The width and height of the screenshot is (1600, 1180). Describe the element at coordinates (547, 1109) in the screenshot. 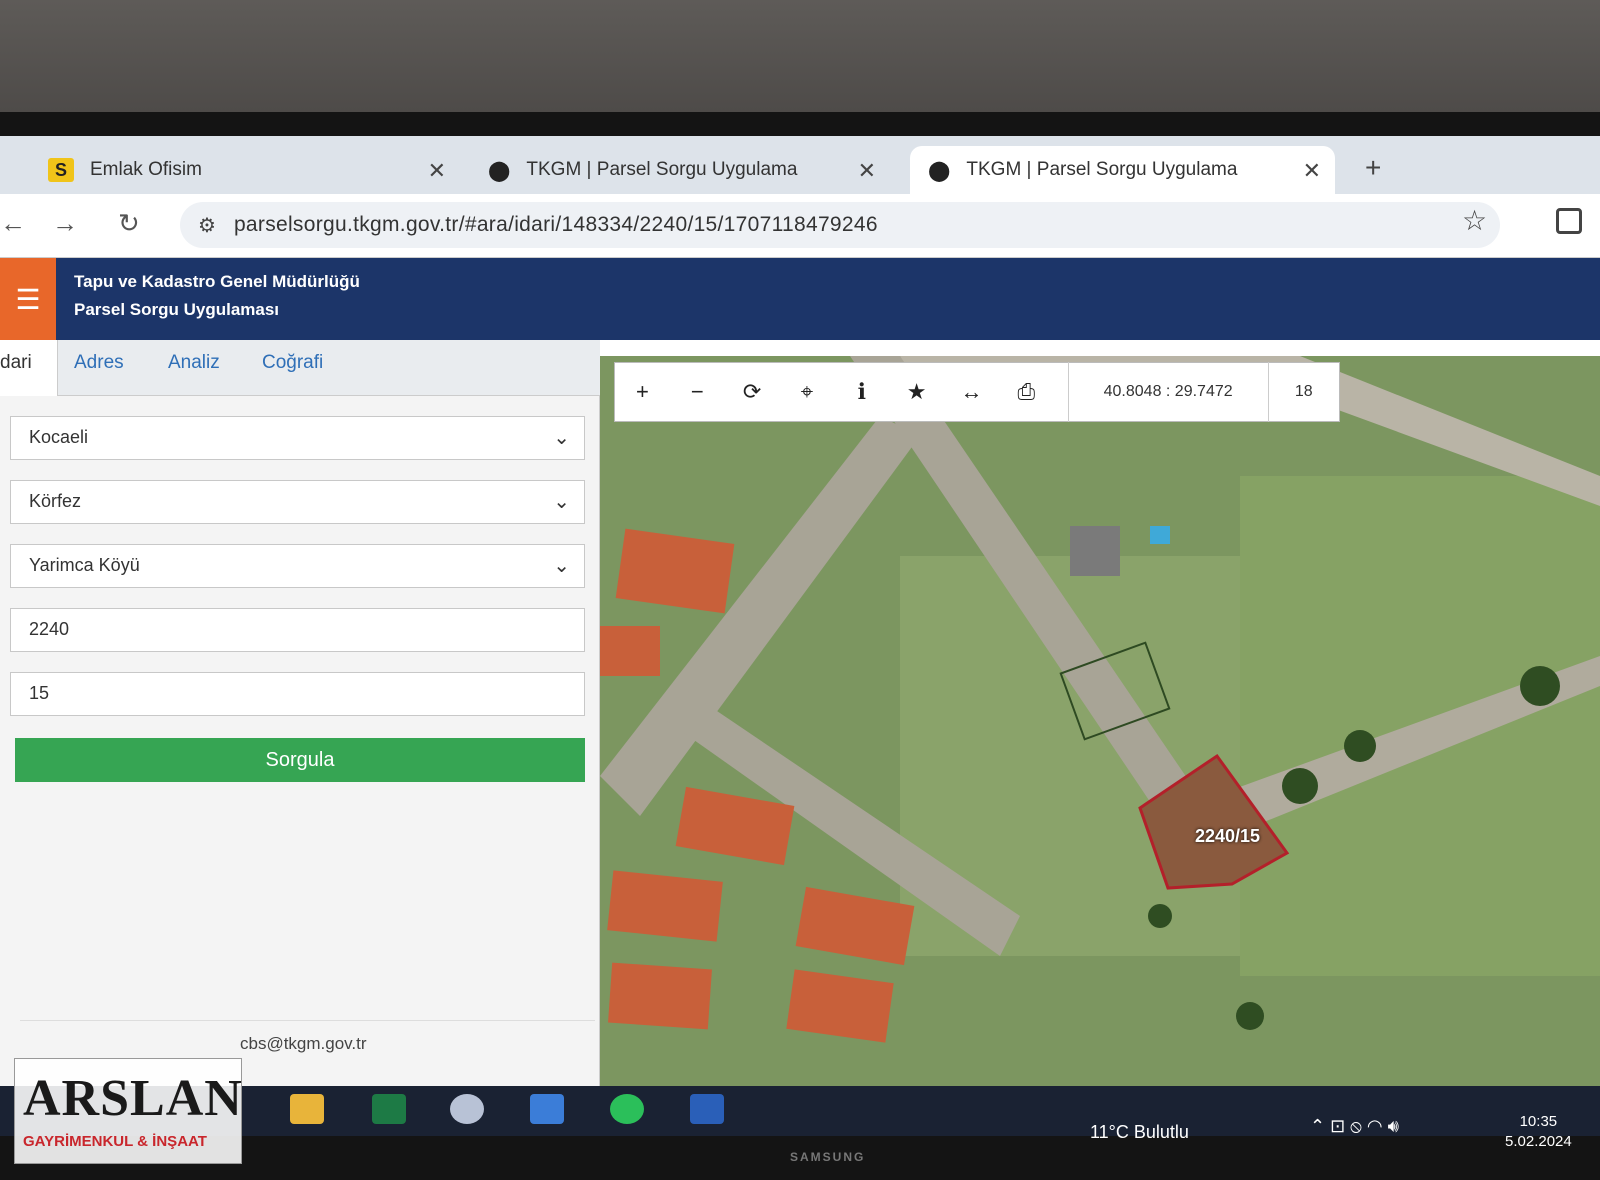

I see `calculator-icon` at that location.